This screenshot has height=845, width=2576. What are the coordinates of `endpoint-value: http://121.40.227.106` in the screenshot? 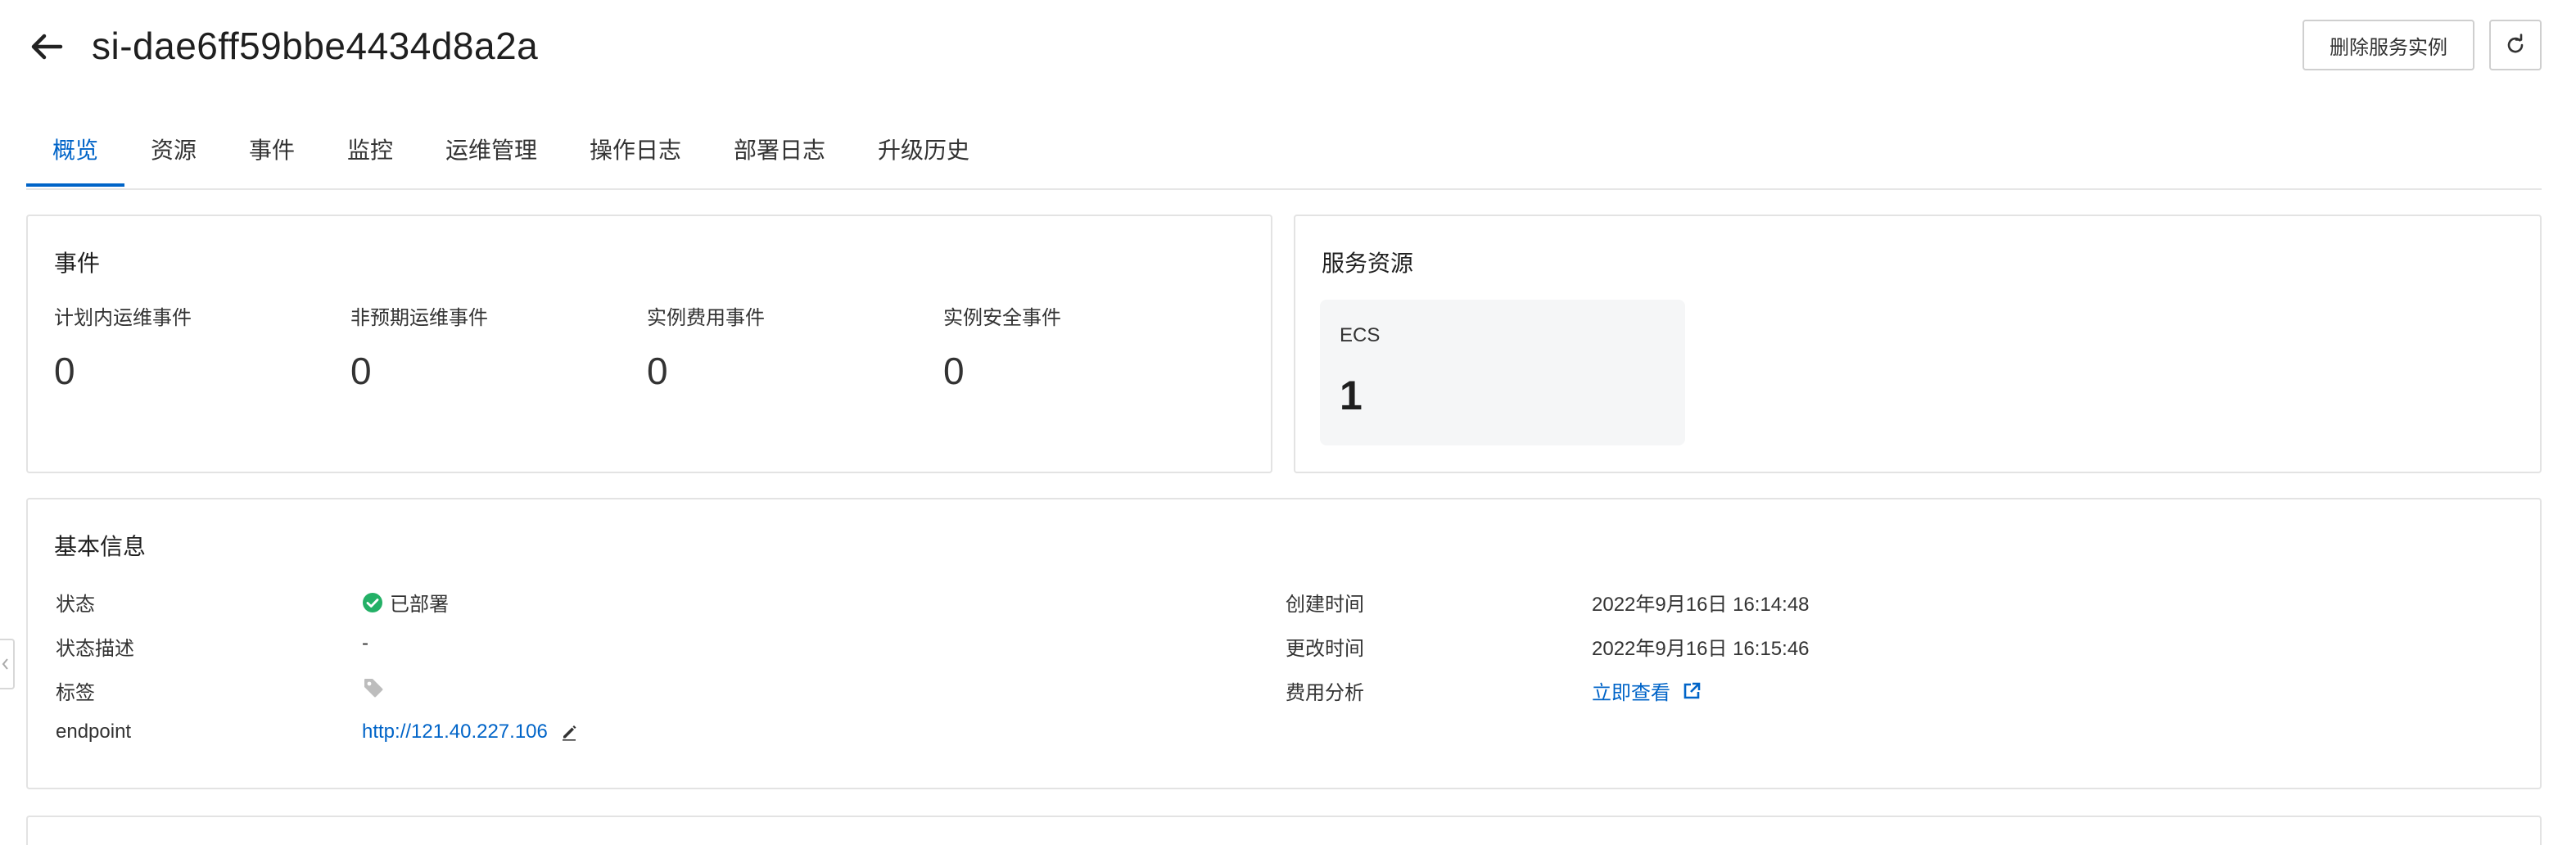 It's located at (470, 732).